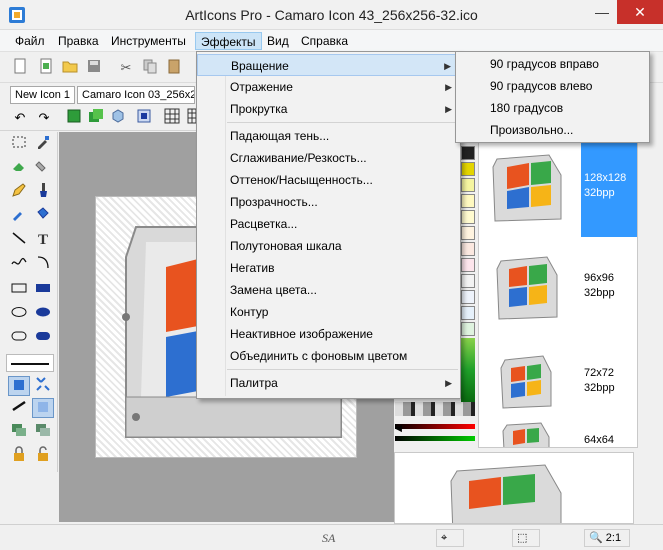 The width and height of the screenshot is (663, 550). What do you see at coordinates (328, 246) in the screenshot?
I see `menu-item-grayscale: Полутоновая шкала` at bounding box center [328, 246].